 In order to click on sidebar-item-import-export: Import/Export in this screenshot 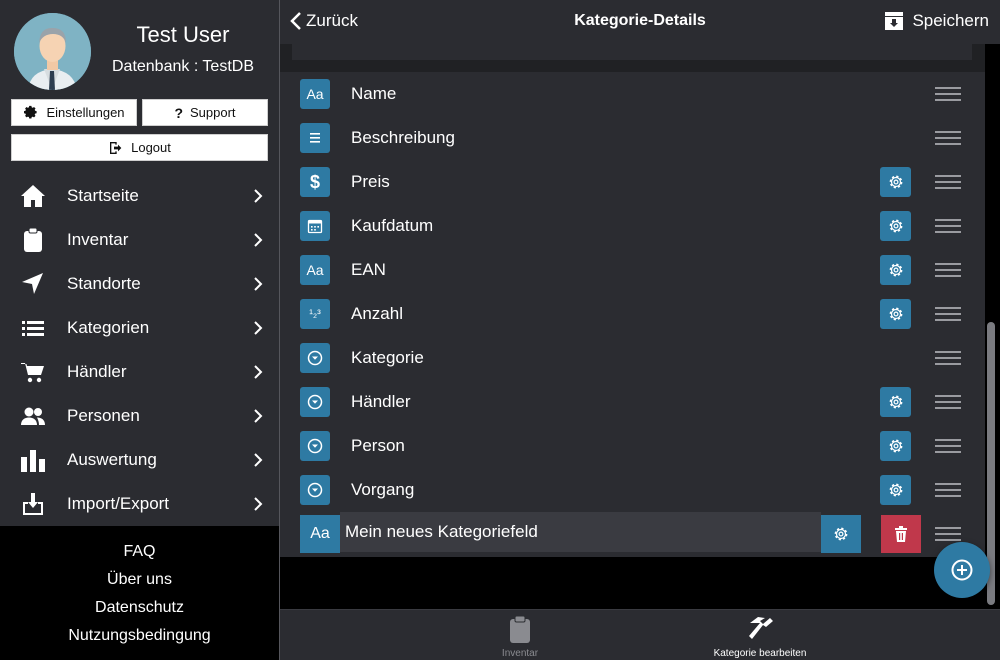, I will do `click(139, 504)`.